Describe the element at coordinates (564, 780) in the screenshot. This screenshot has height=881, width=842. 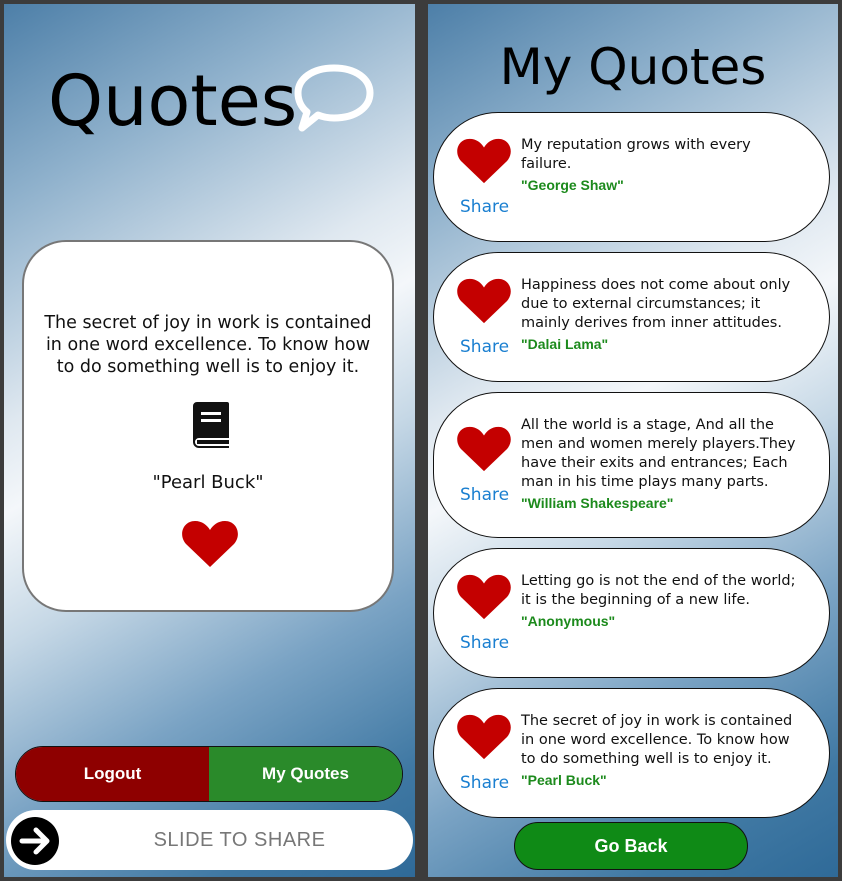
I see `quote-author: "Pearl Buck"` at that location.